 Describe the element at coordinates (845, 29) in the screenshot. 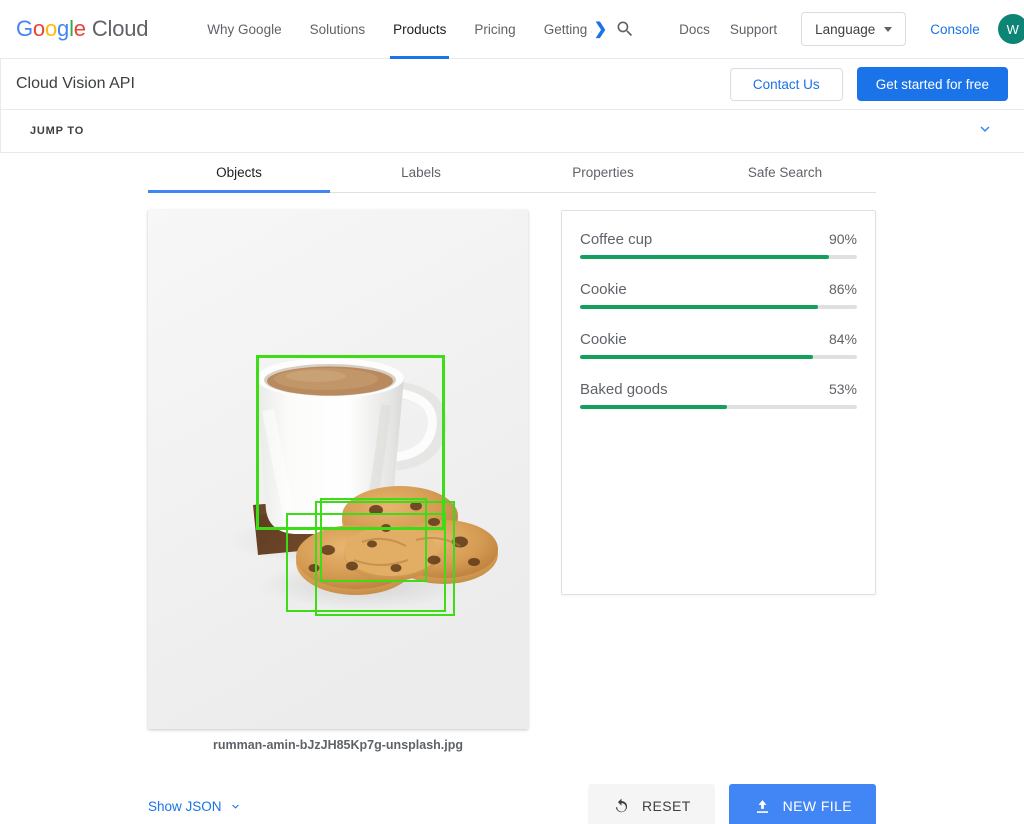

I see `language-selector-label: Language` at that location.